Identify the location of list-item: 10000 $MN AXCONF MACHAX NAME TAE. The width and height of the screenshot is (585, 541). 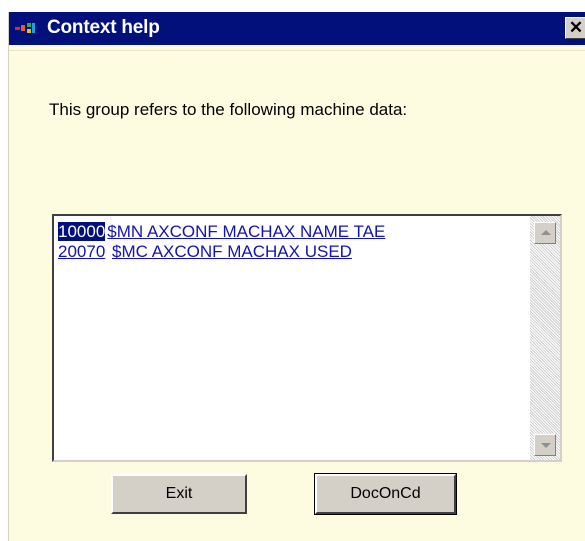
(221, 232).